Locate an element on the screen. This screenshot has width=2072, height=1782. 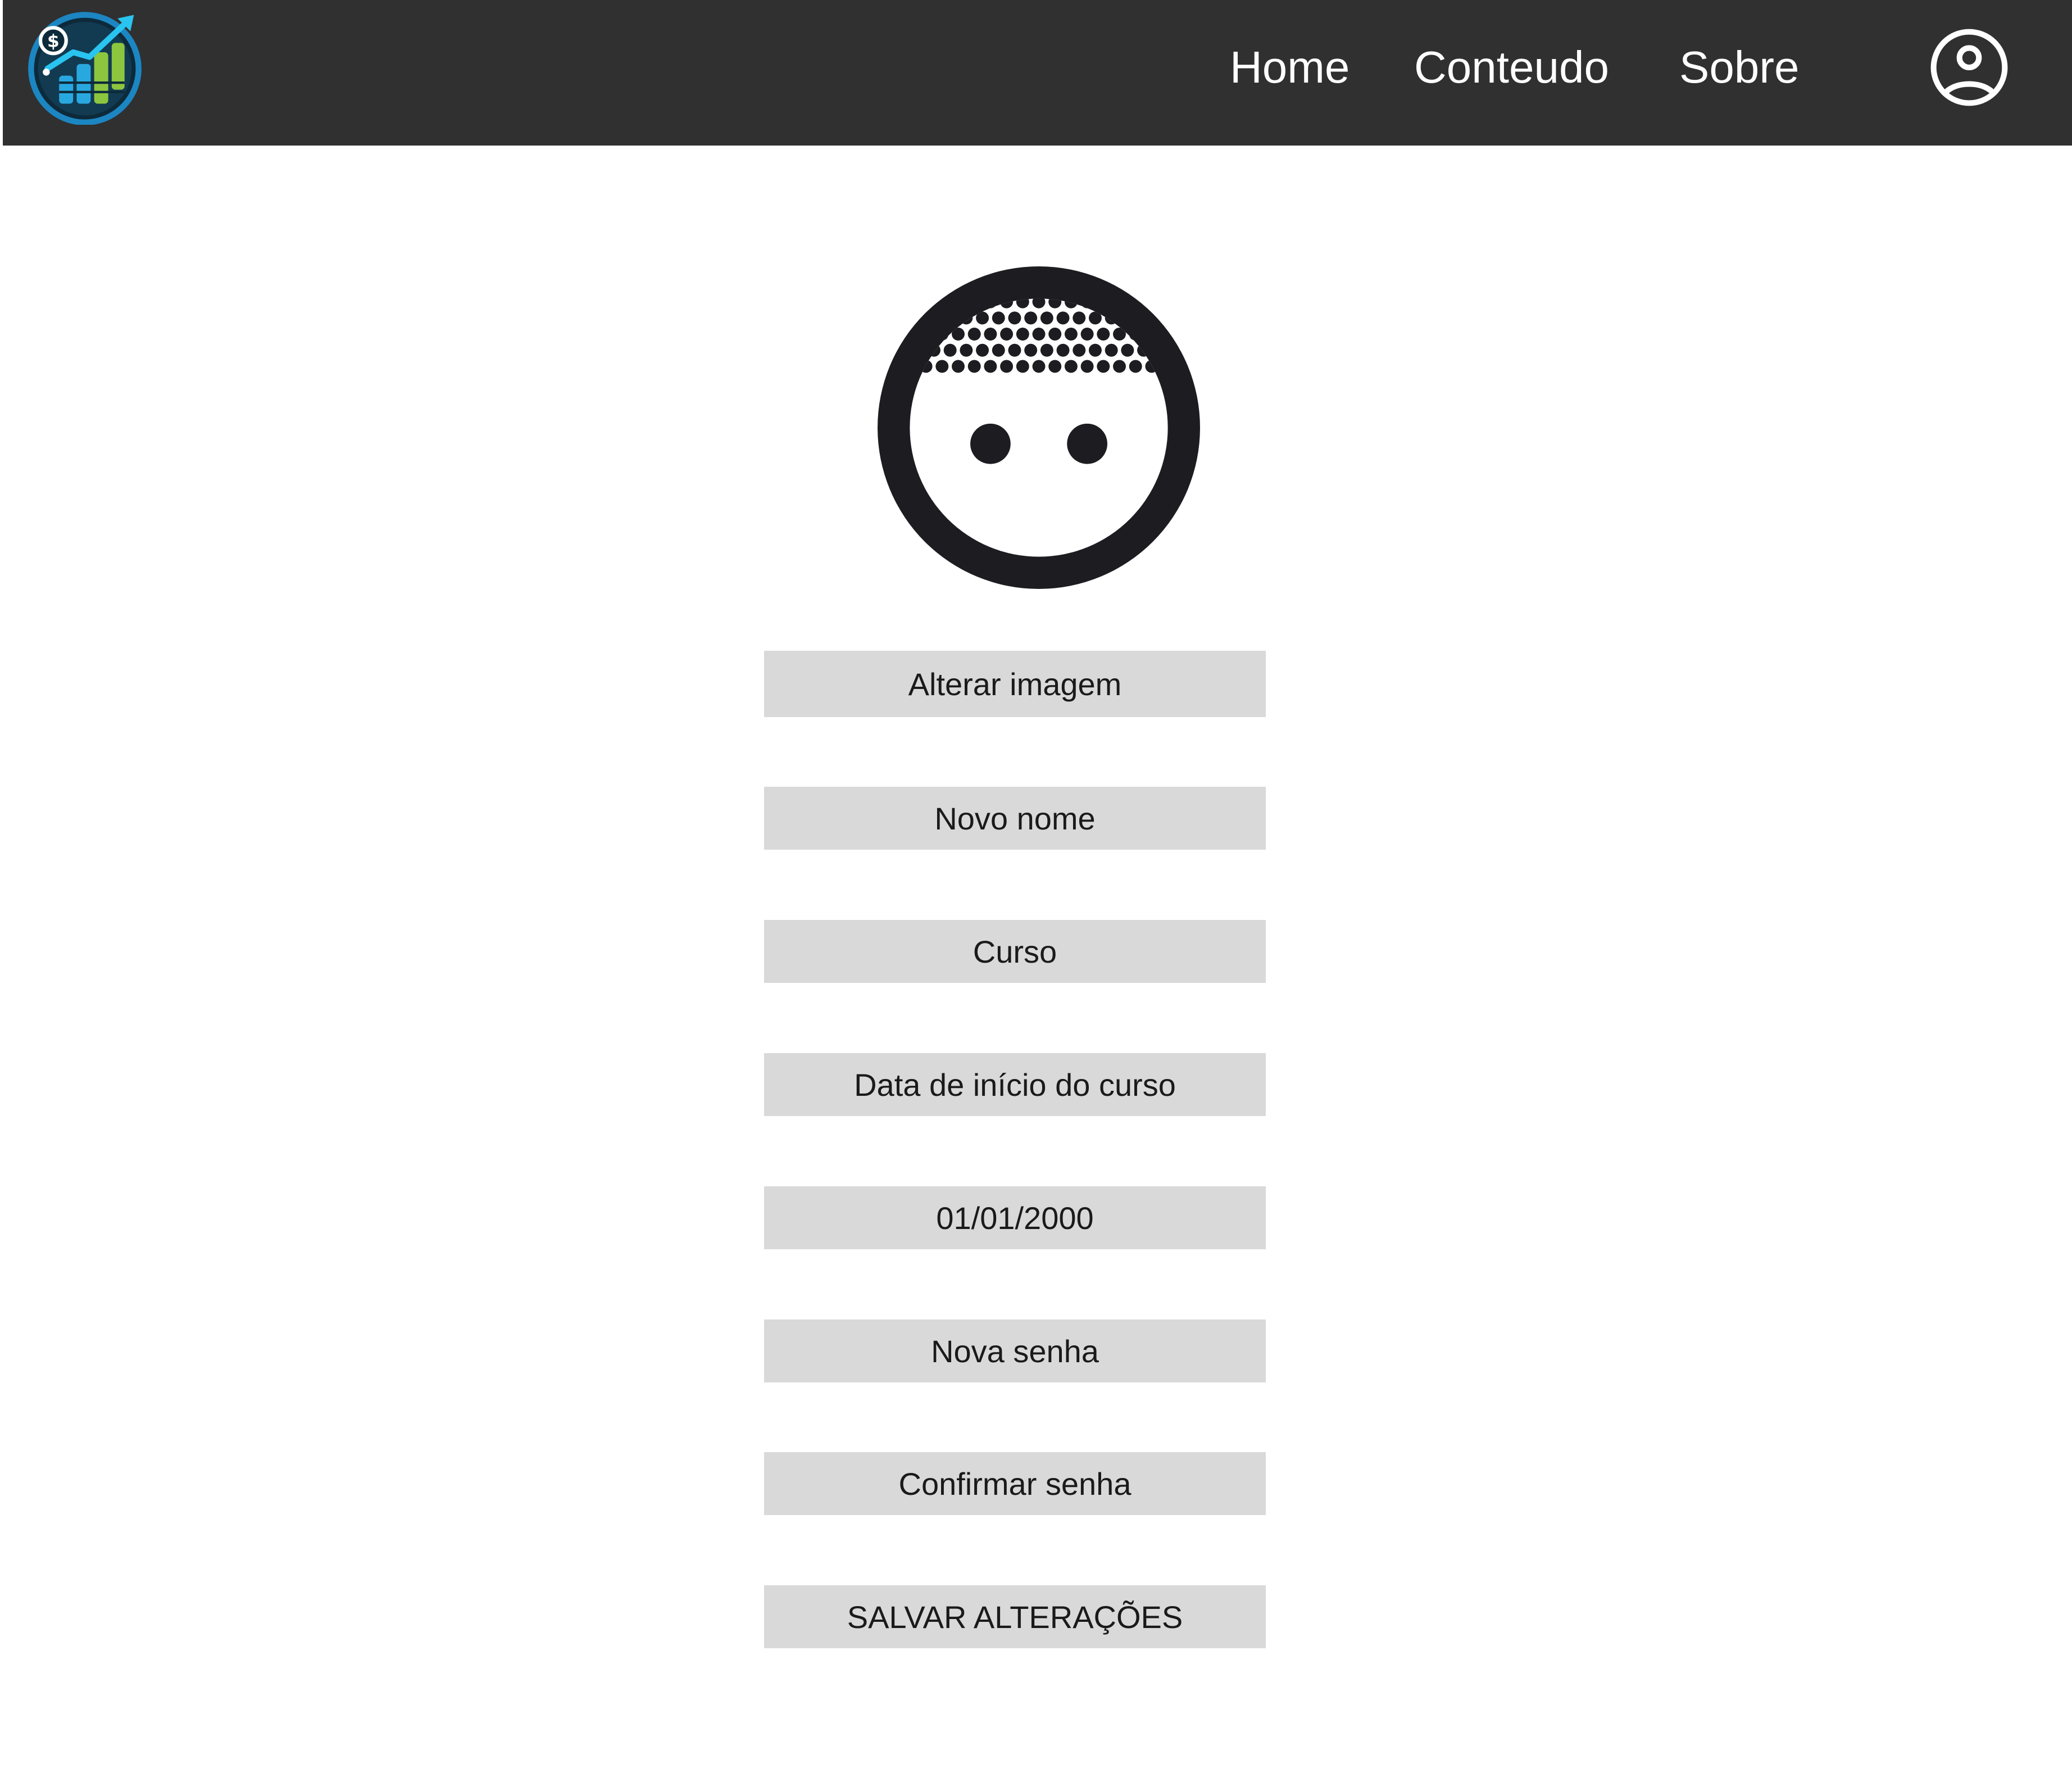
start-date-label: Data de início do curso is located at coordinates (1015, 1084).